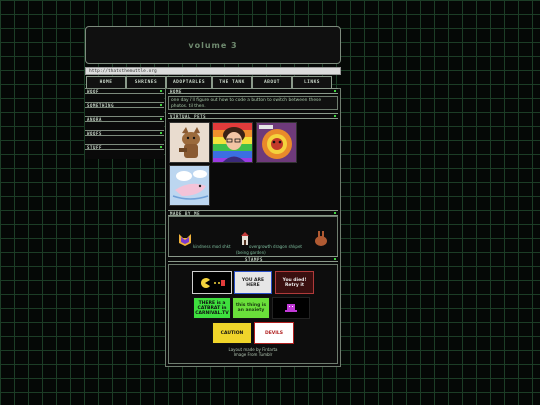 This screenshot has width=540, height=405. I want to click on person-pet-icon, so click(232, 142).